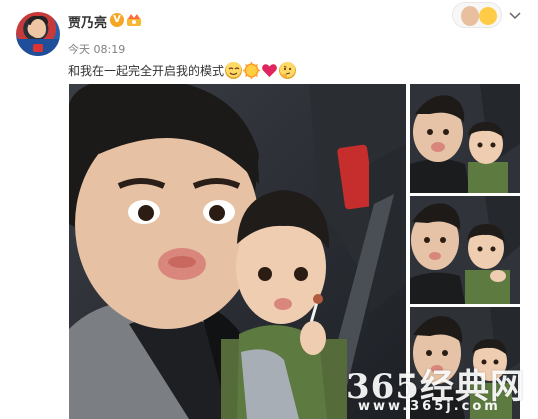 This screenshot has width=538, height=419. What do you see at coordinates (38, 28) in the screenshot?
I see `avatar-face` at bounding box center [38, 28].